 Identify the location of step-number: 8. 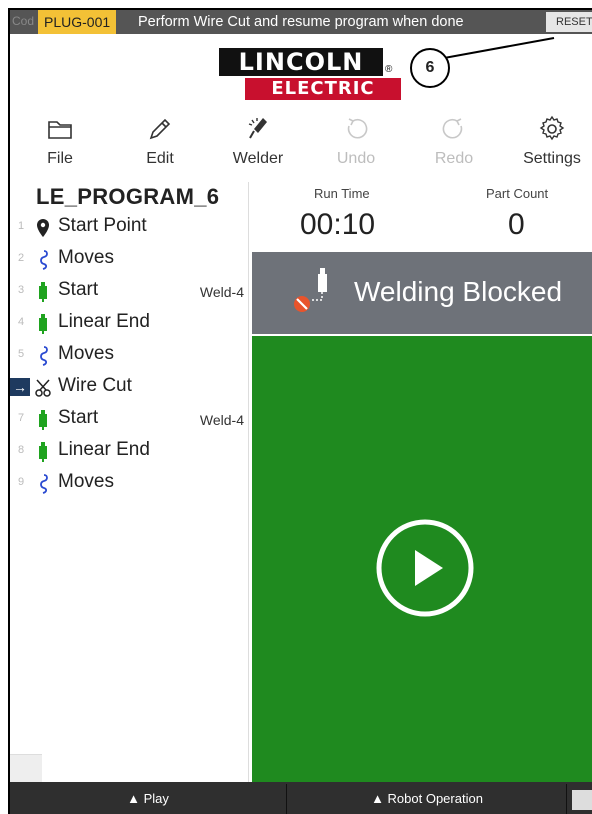
(21, 450).